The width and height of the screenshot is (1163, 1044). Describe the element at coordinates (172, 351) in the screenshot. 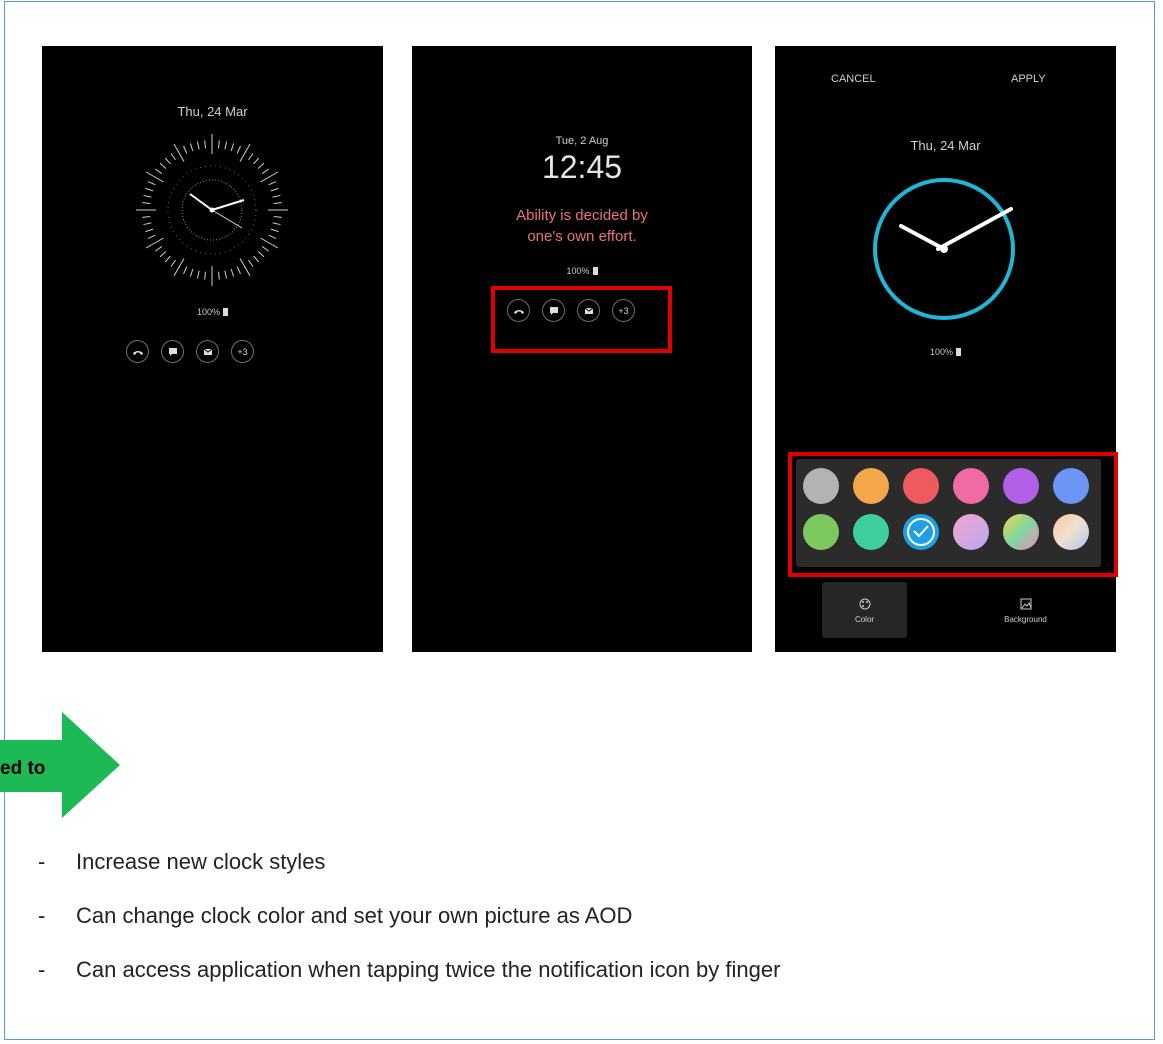

I see `message-icon` at that location.